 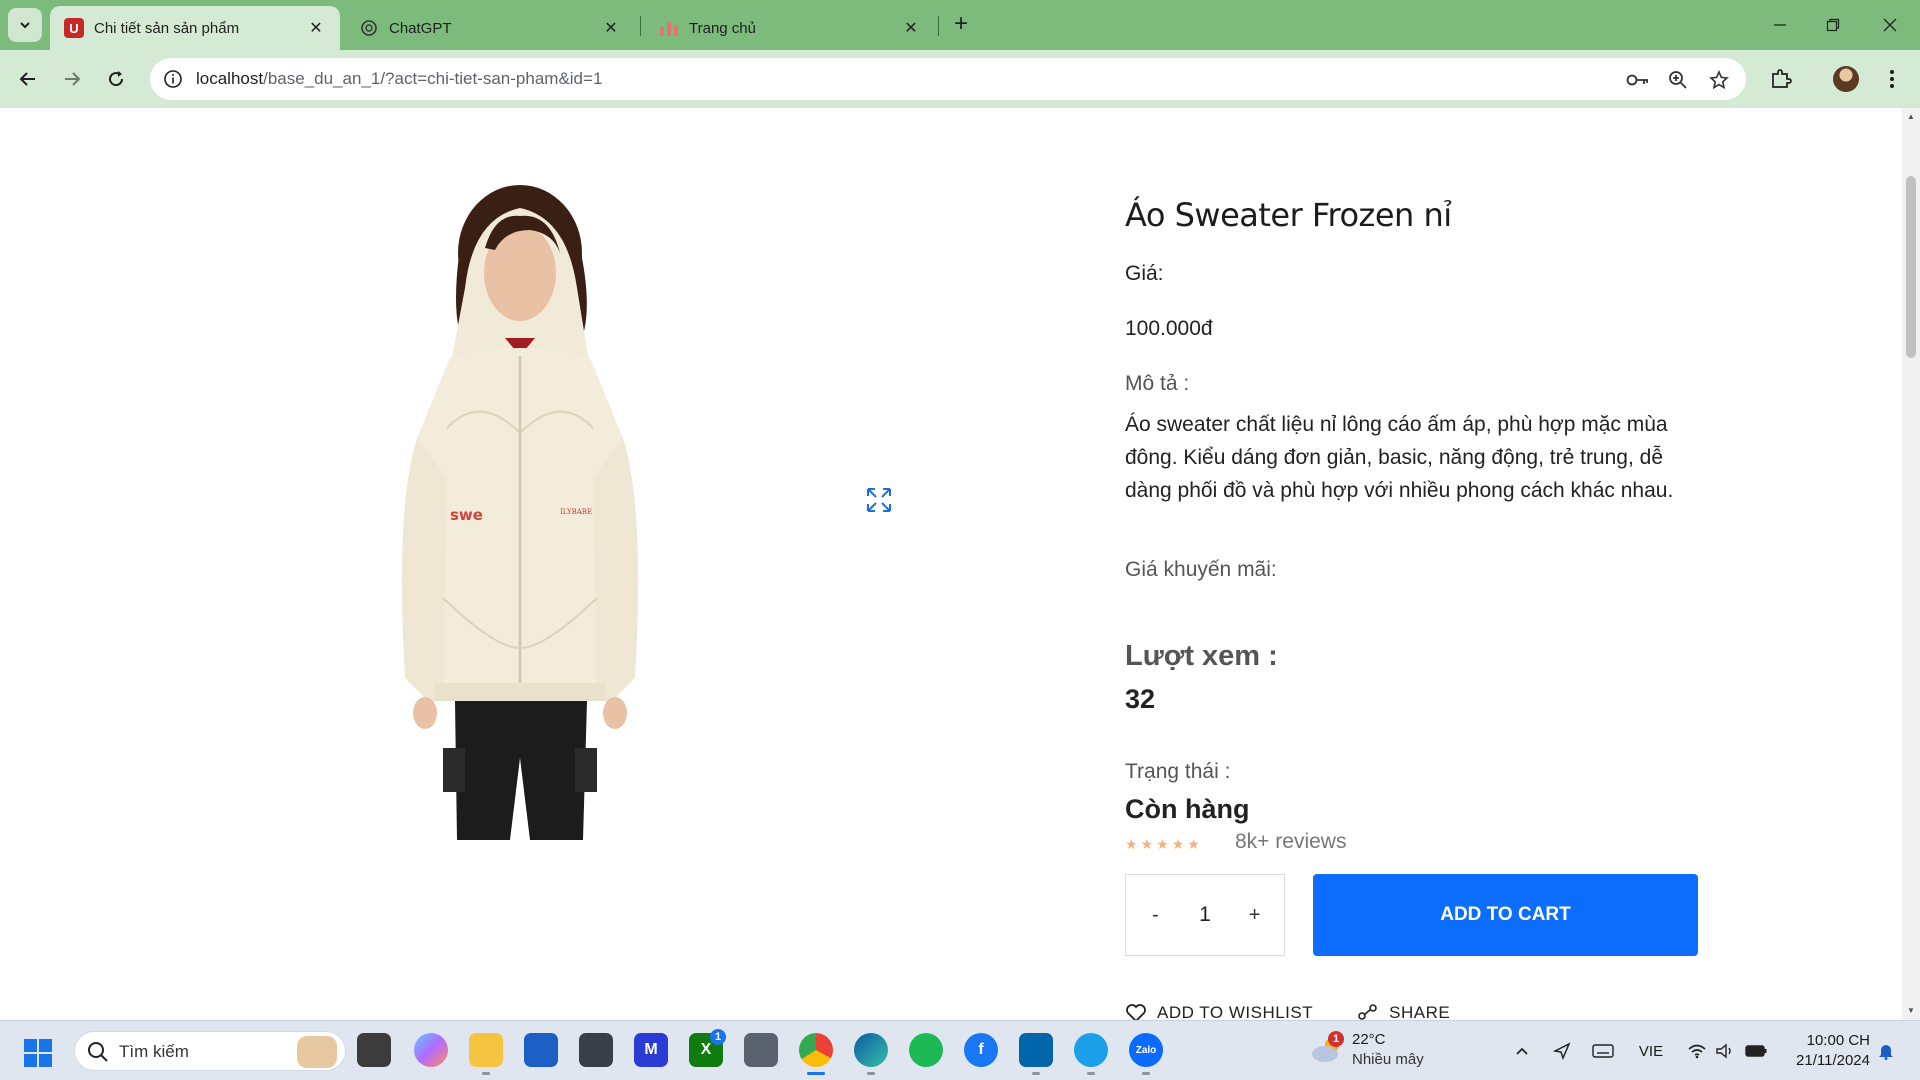 What do you see at coordinates (1603, 1051) in the screenshot?
I see `keyboard-icon` at bounding box center [1603, 1051].